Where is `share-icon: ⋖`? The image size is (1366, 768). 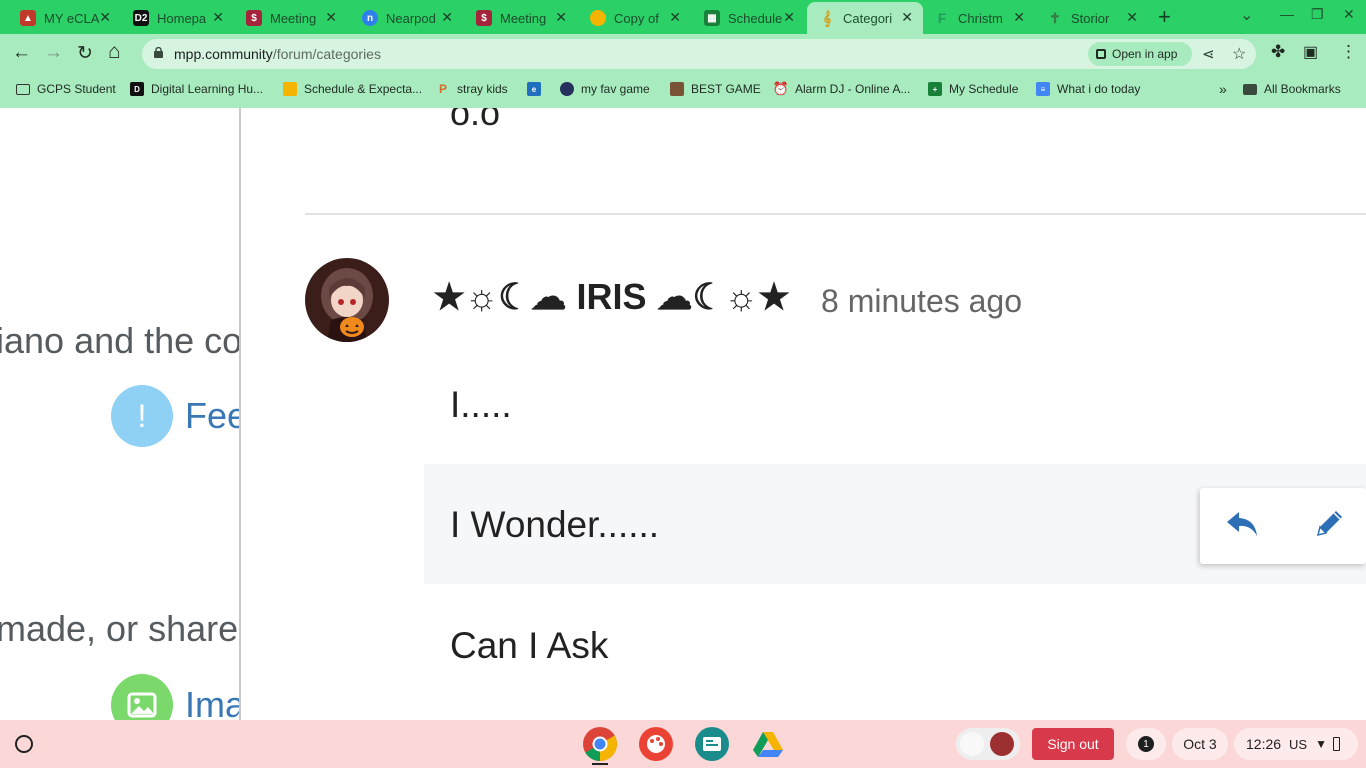
share-icon: ⋖ is located at coordinates (1208, 54).